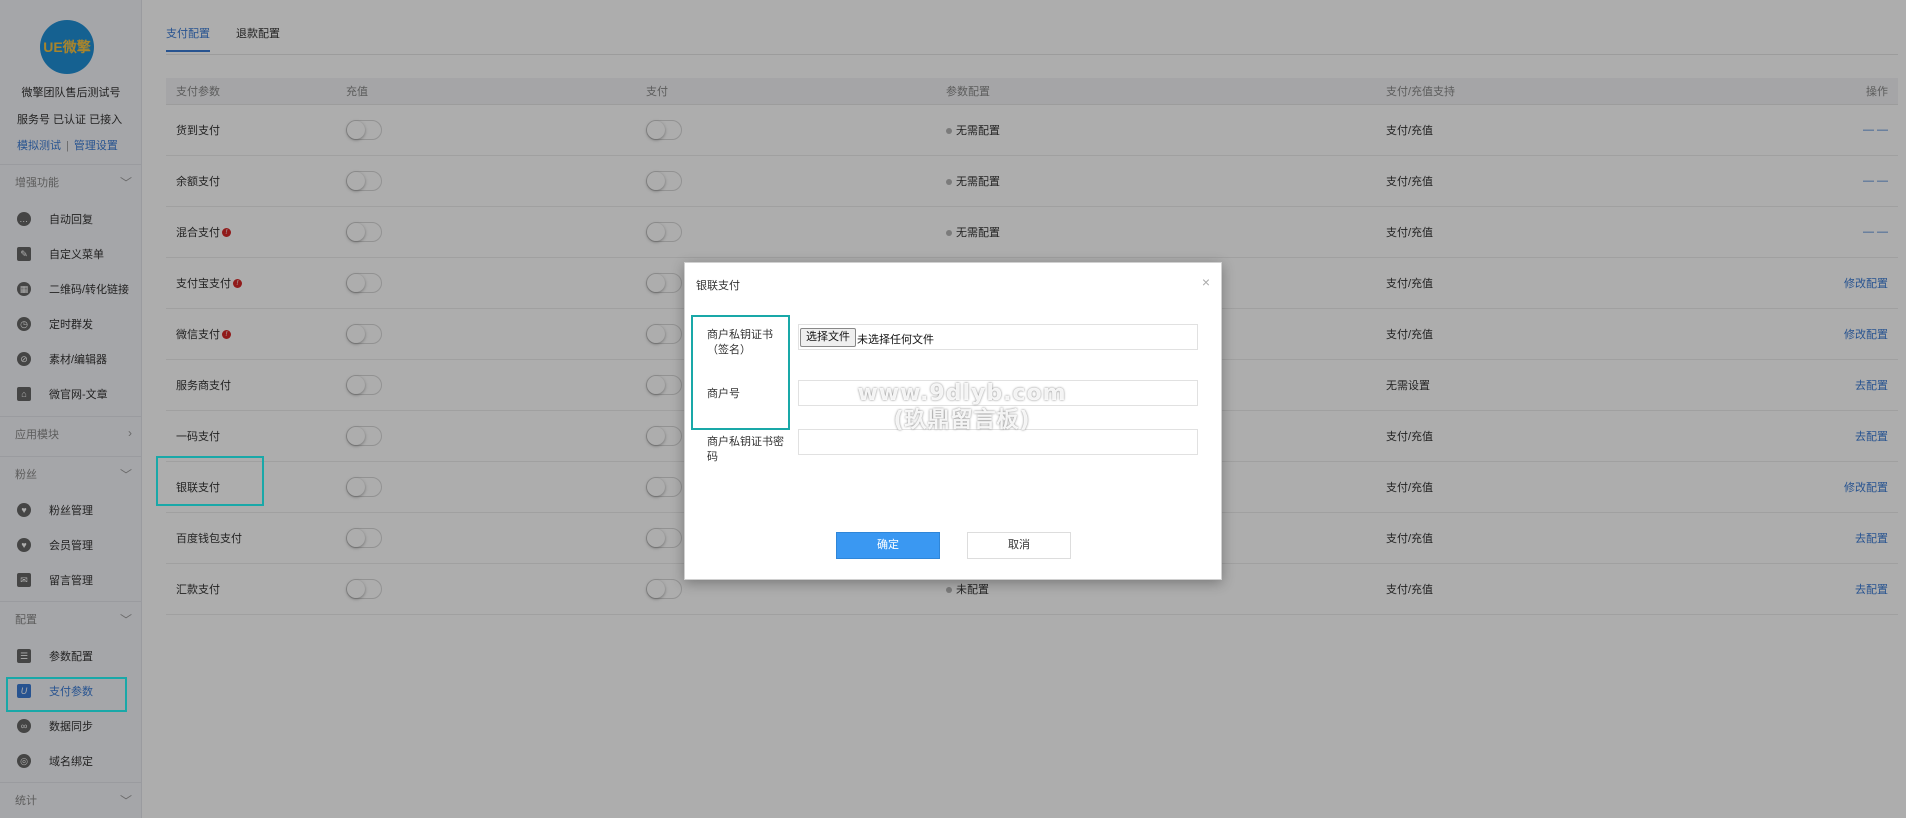 This screenshot has width=1906, height=818. What do you see at coordinates (962, 393) in the screenshot?
I see `watermark-line: www.9dlyb.com` at bounding box center [962, 393].